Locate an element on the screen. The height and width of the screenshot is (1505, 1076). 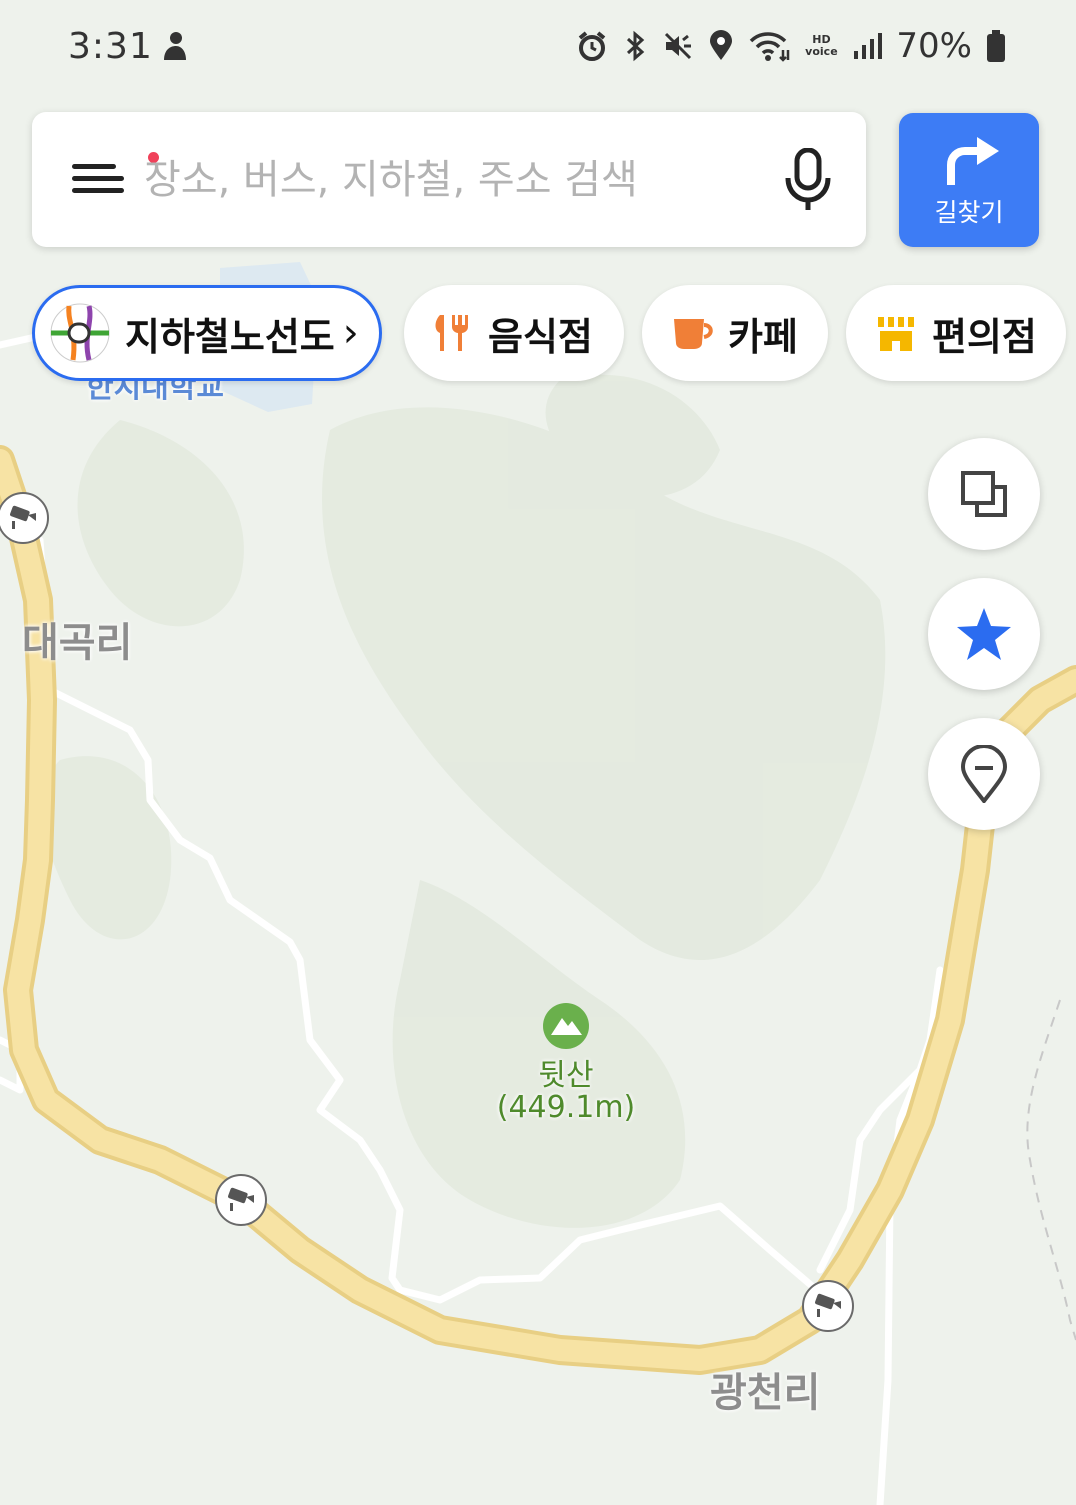
person-icon is located at coordinates (175, 46).